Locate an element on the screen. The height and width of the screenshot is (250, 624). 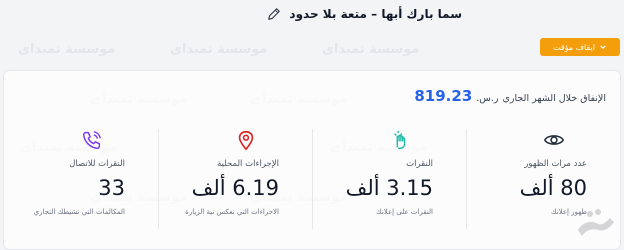
spend-currency: ر.س. is located at coordinates (487, 98).